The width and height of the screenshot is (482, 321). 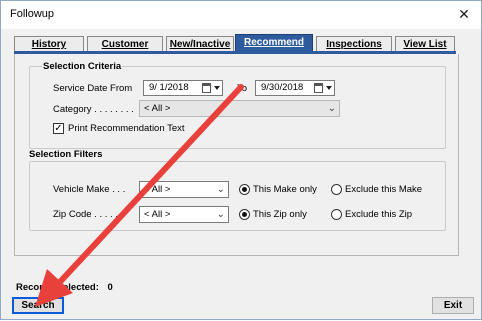 I want to click on exclude-this-make-label: Exclude this Make, so click(x=384, y=189).